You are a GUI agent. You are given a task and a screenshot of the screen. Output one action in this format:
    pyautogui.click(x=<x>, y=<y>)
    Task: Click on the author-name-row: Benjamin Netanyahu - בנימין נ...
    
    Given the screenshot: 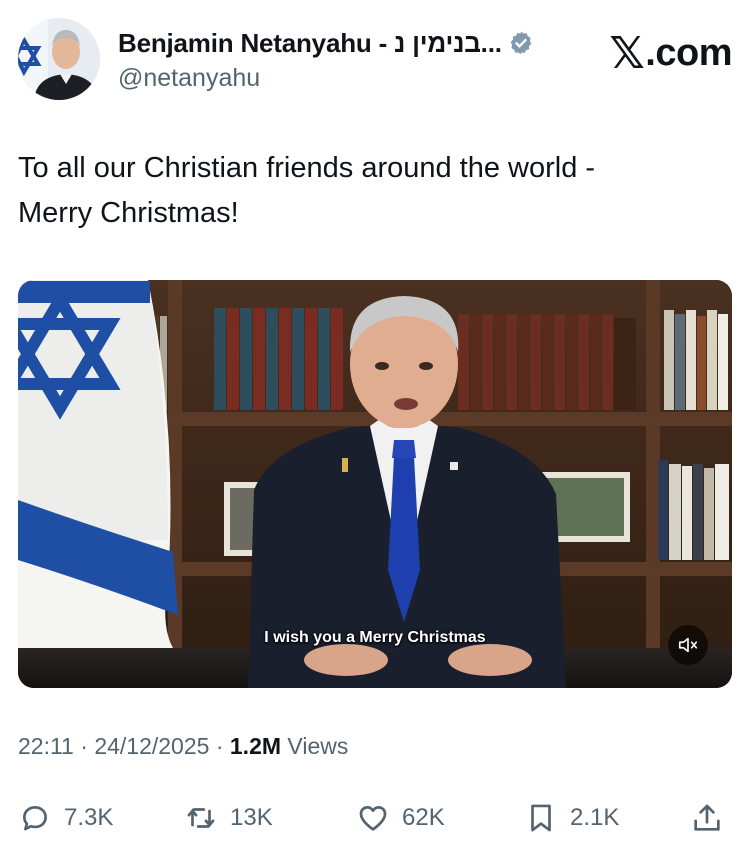 What is the action you would take?
    pyautogui.click(x=326, y=43)
    